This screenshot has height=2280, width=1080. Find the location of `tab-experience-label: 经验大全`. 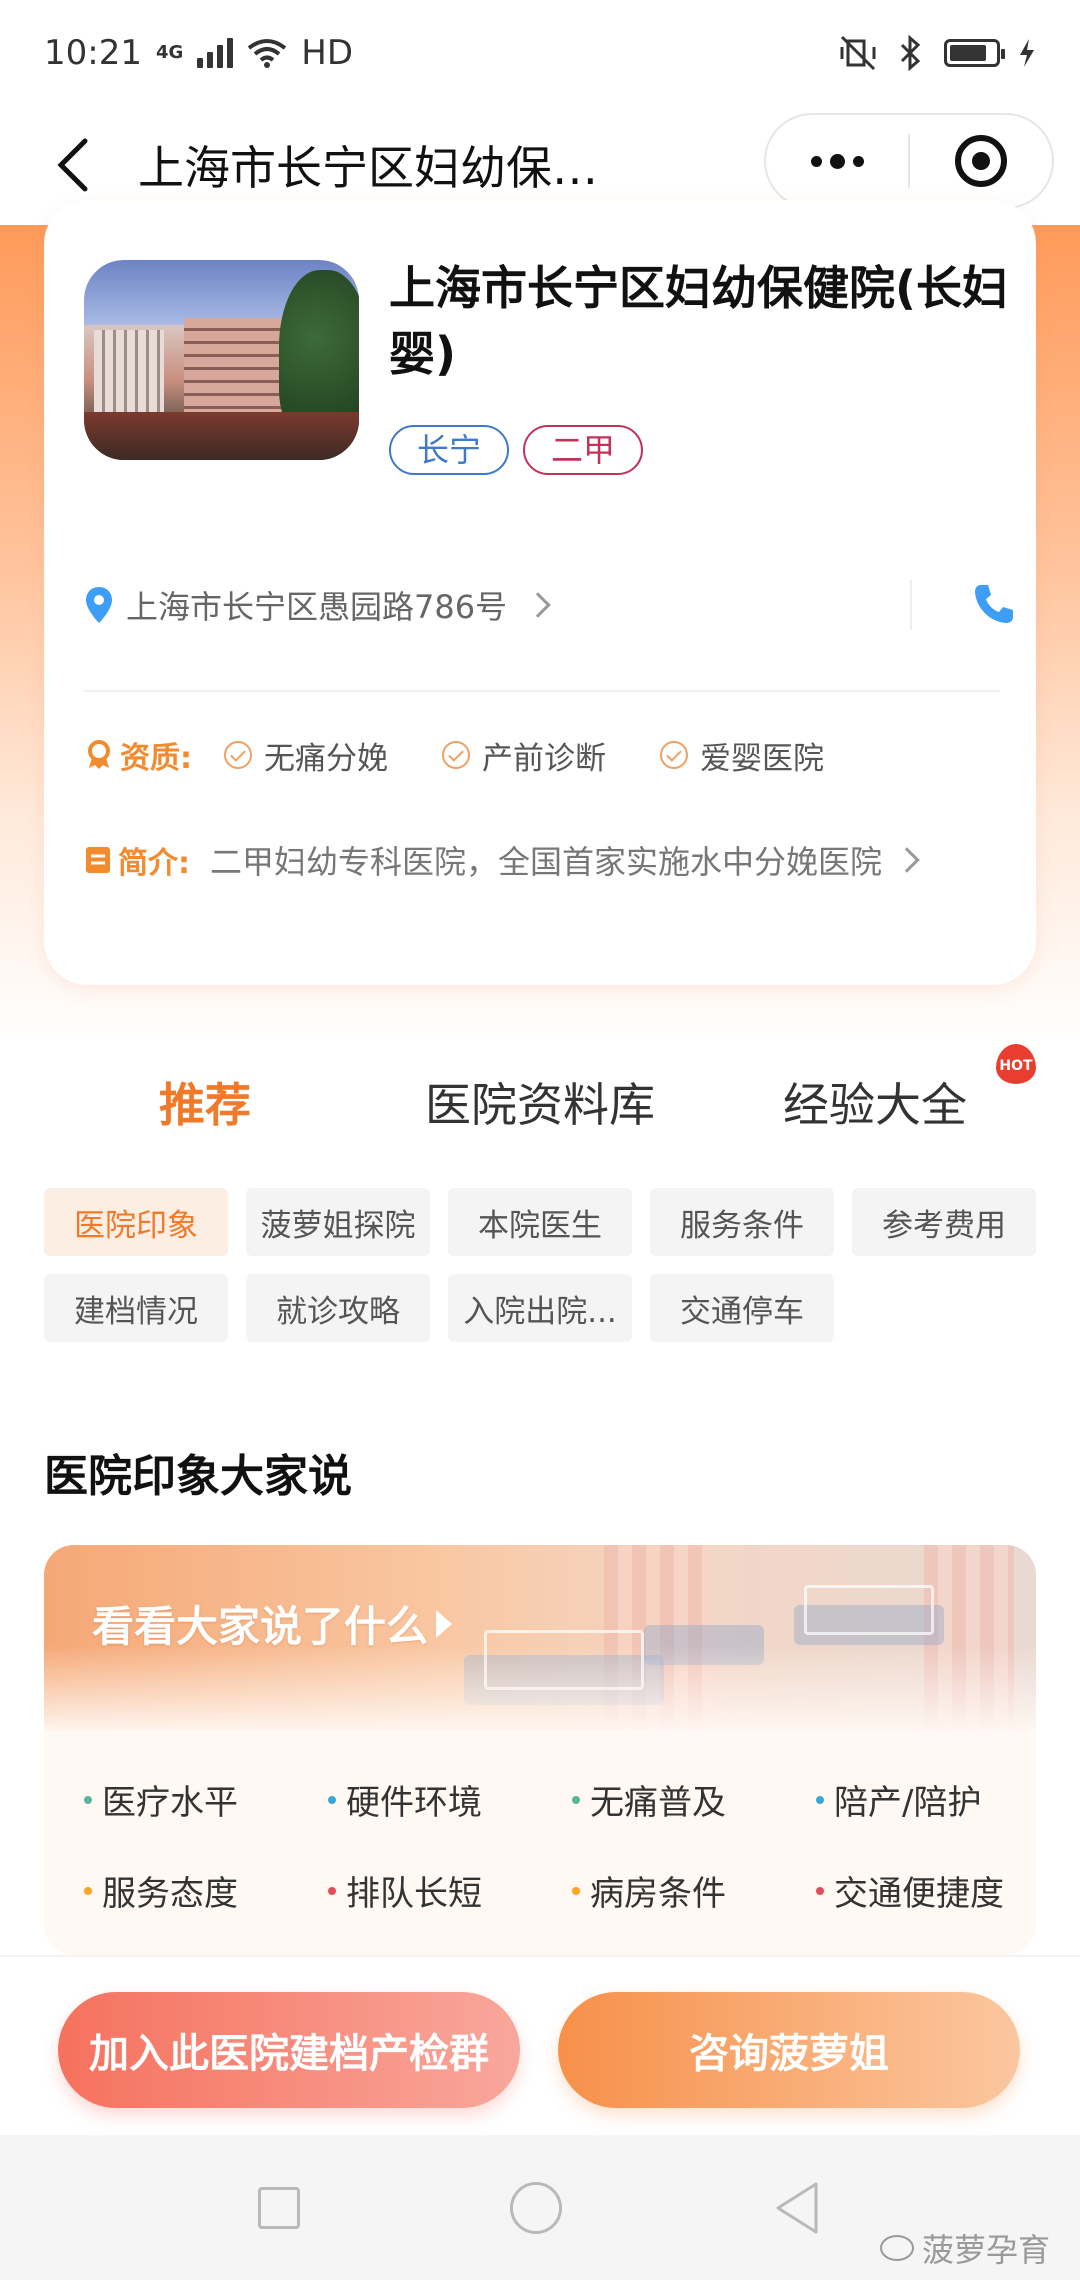

tab-experience-label: 经验大全 is located at coordinates (875, 1105).